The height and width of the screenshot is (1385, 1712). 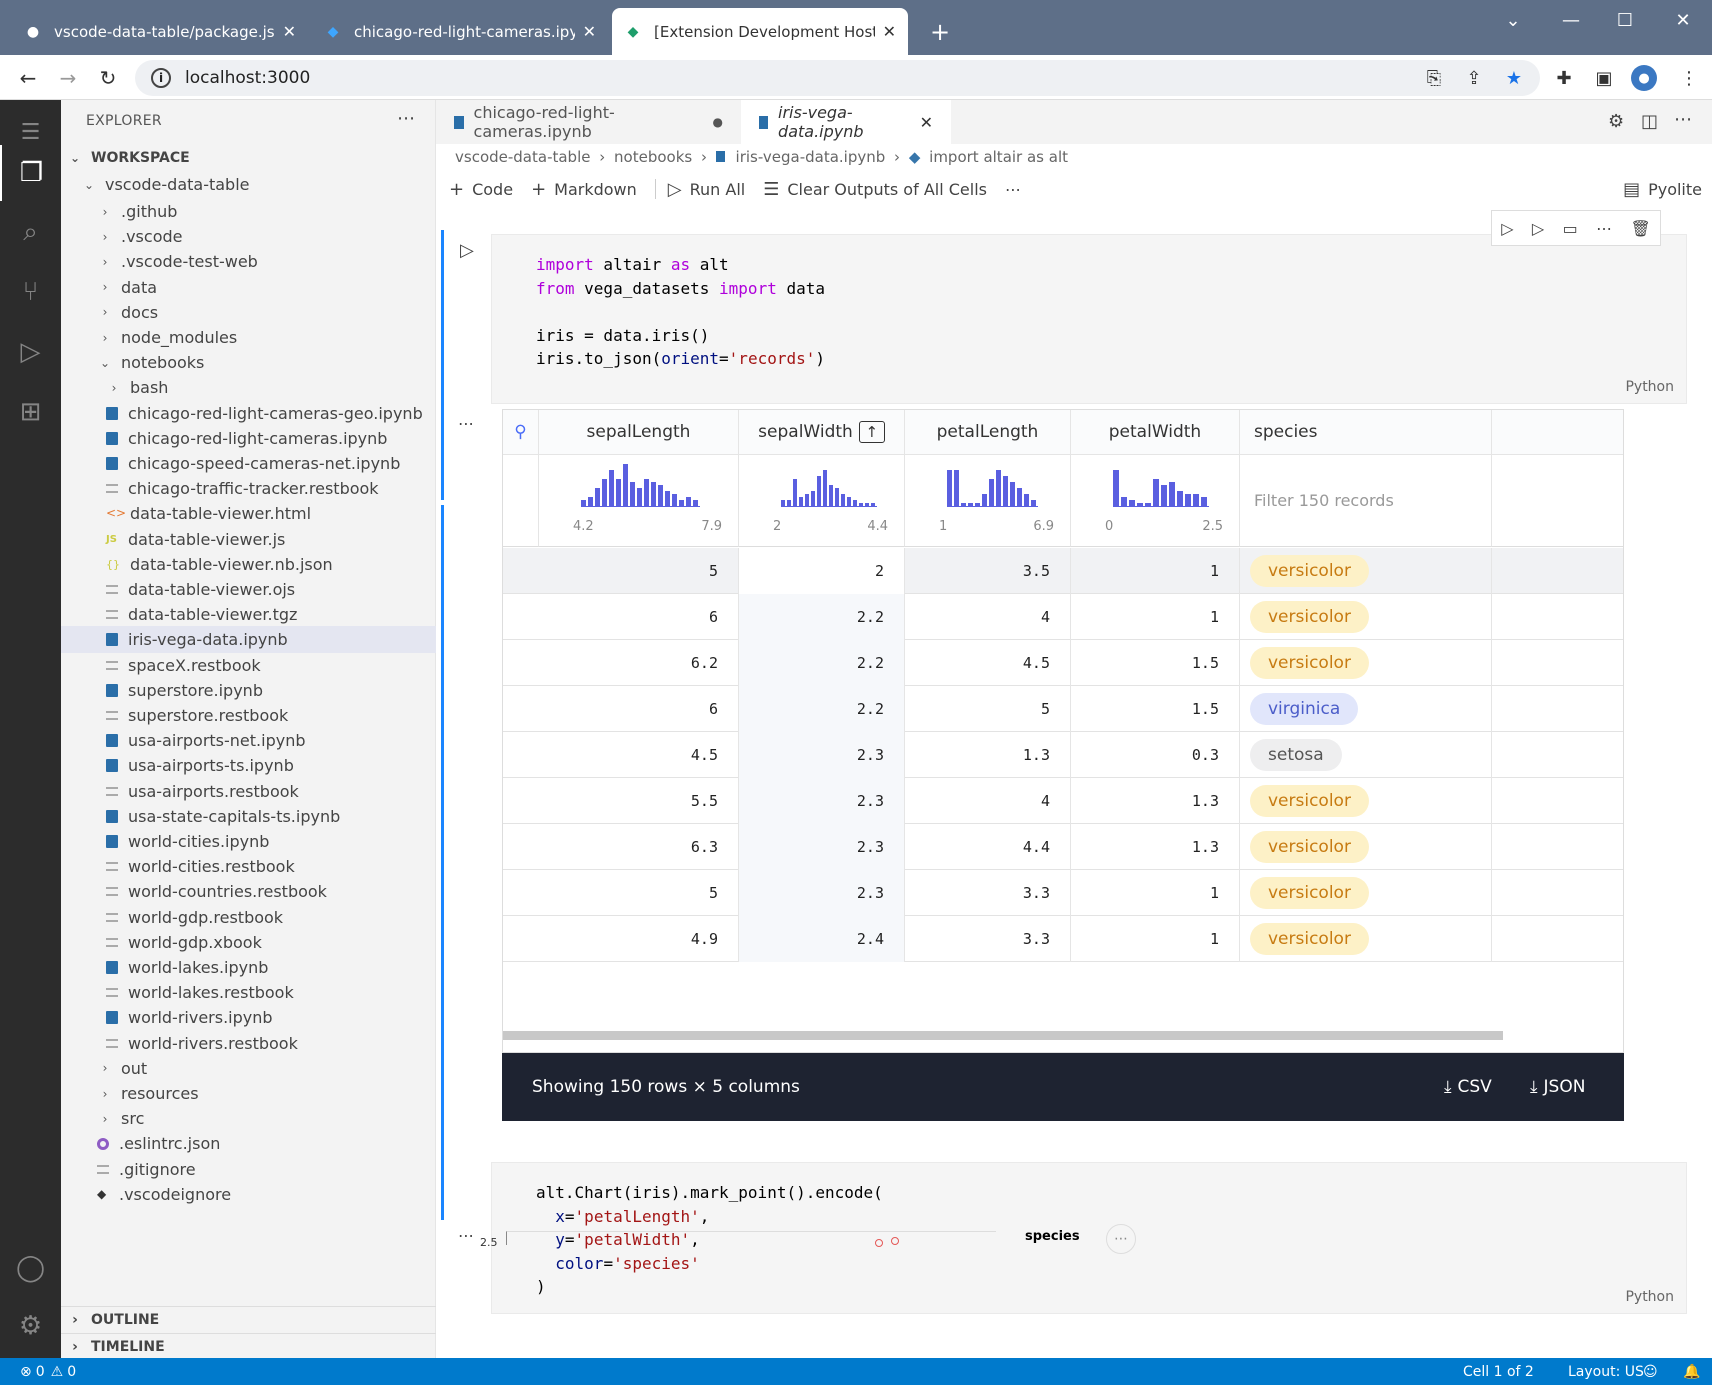 I want to click on settings-gear-icon: ⚙, so click(x=30, y=1326).